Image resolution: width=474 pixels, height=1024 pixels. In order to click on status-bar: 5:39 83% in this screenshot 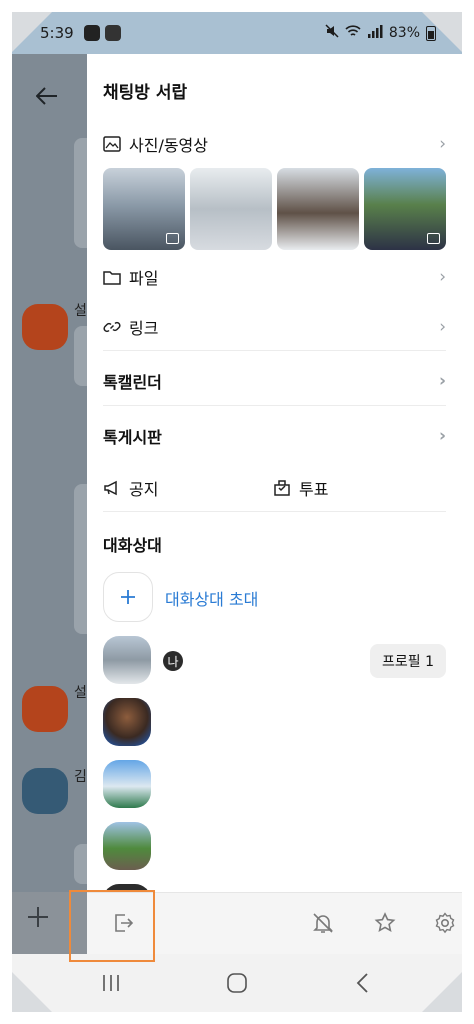, I will do `click(237, 33)`.